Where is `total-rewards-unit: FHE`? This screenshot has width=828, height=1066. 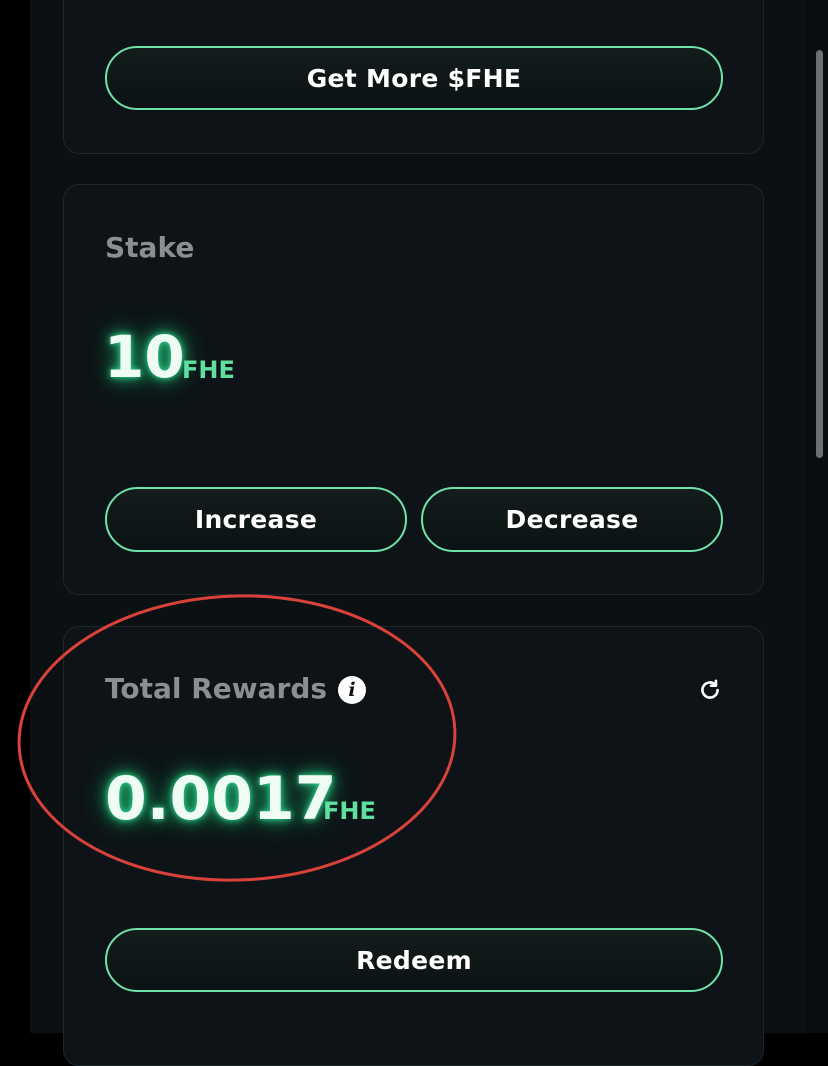 total-rewards-unit: FHE is located at coordinates (349, 811).